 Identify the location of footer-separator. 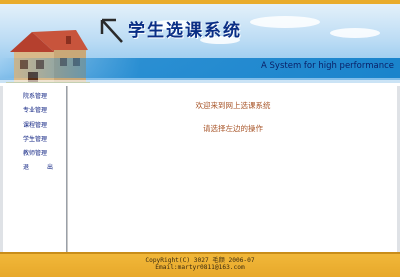
(200, 253).